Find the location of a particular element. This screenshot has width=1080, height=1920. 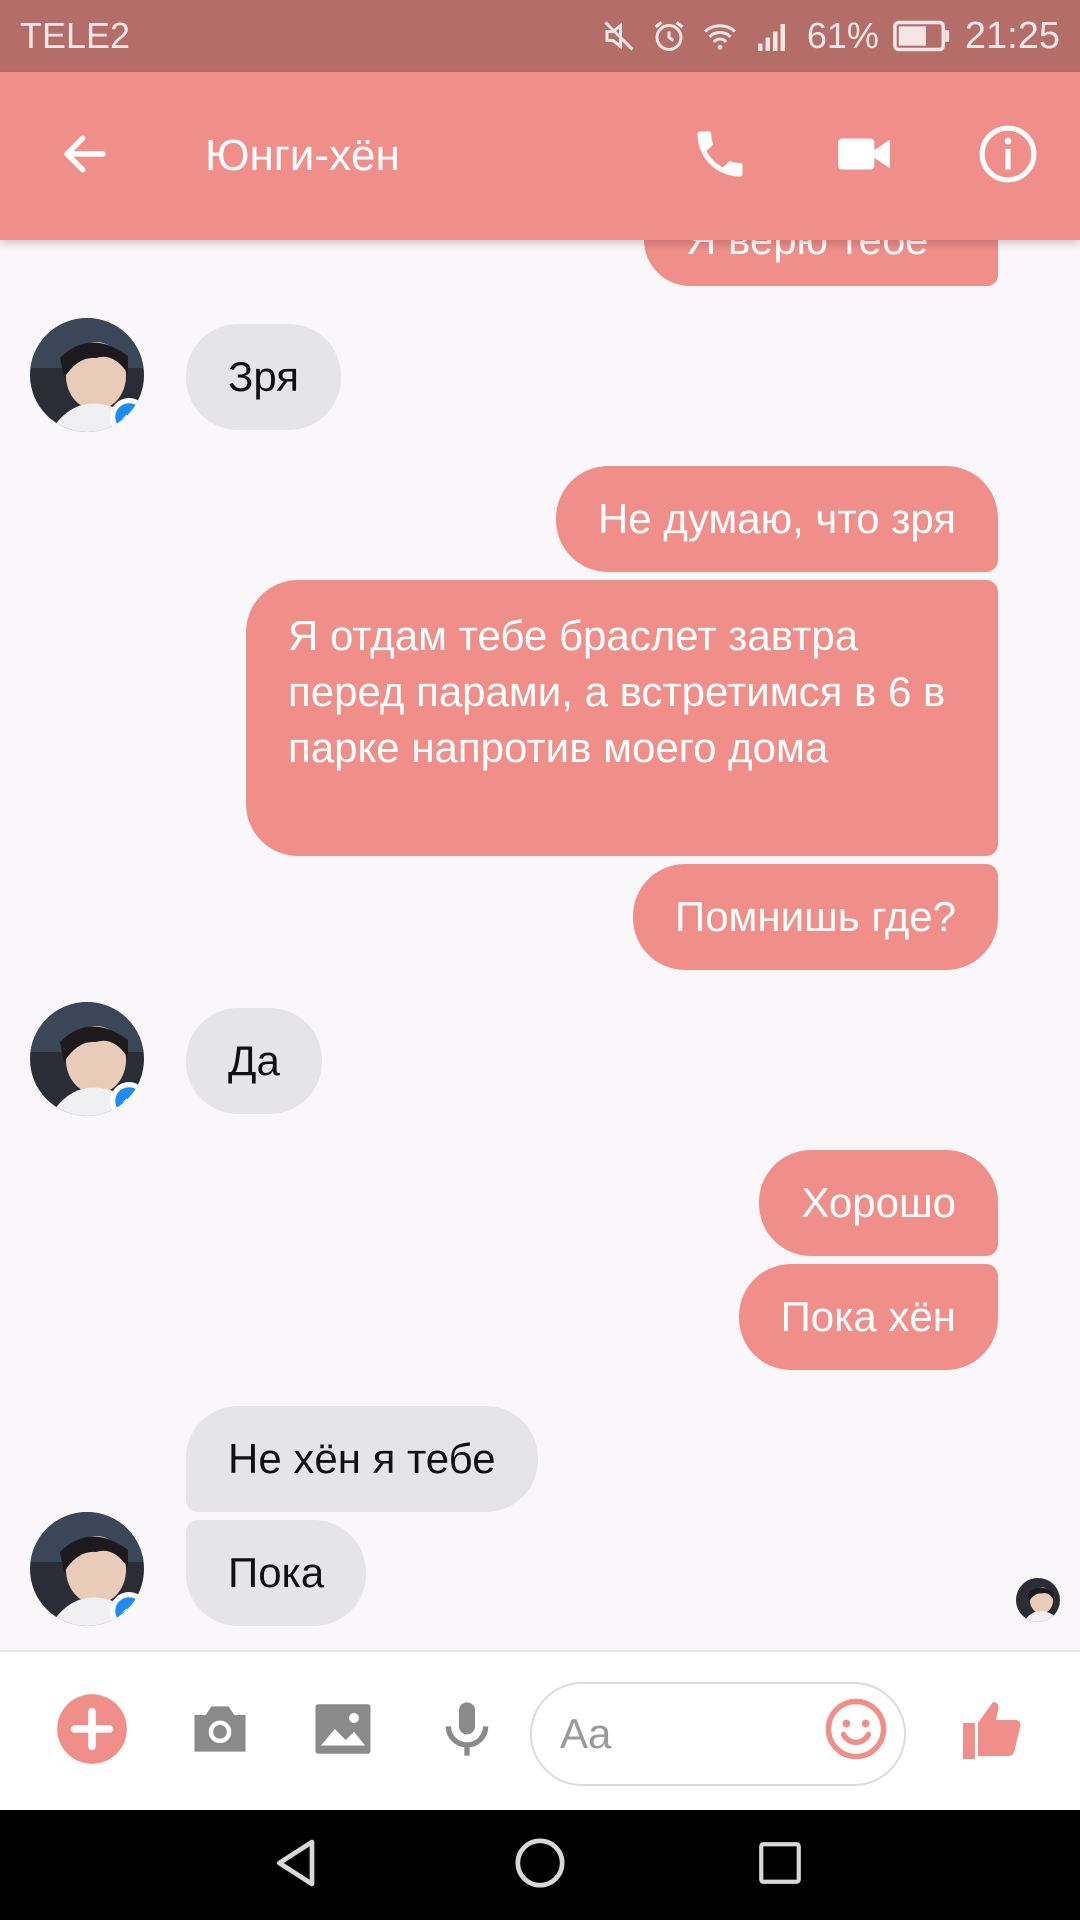

gallery-button is located at coordinates (343, 1731).